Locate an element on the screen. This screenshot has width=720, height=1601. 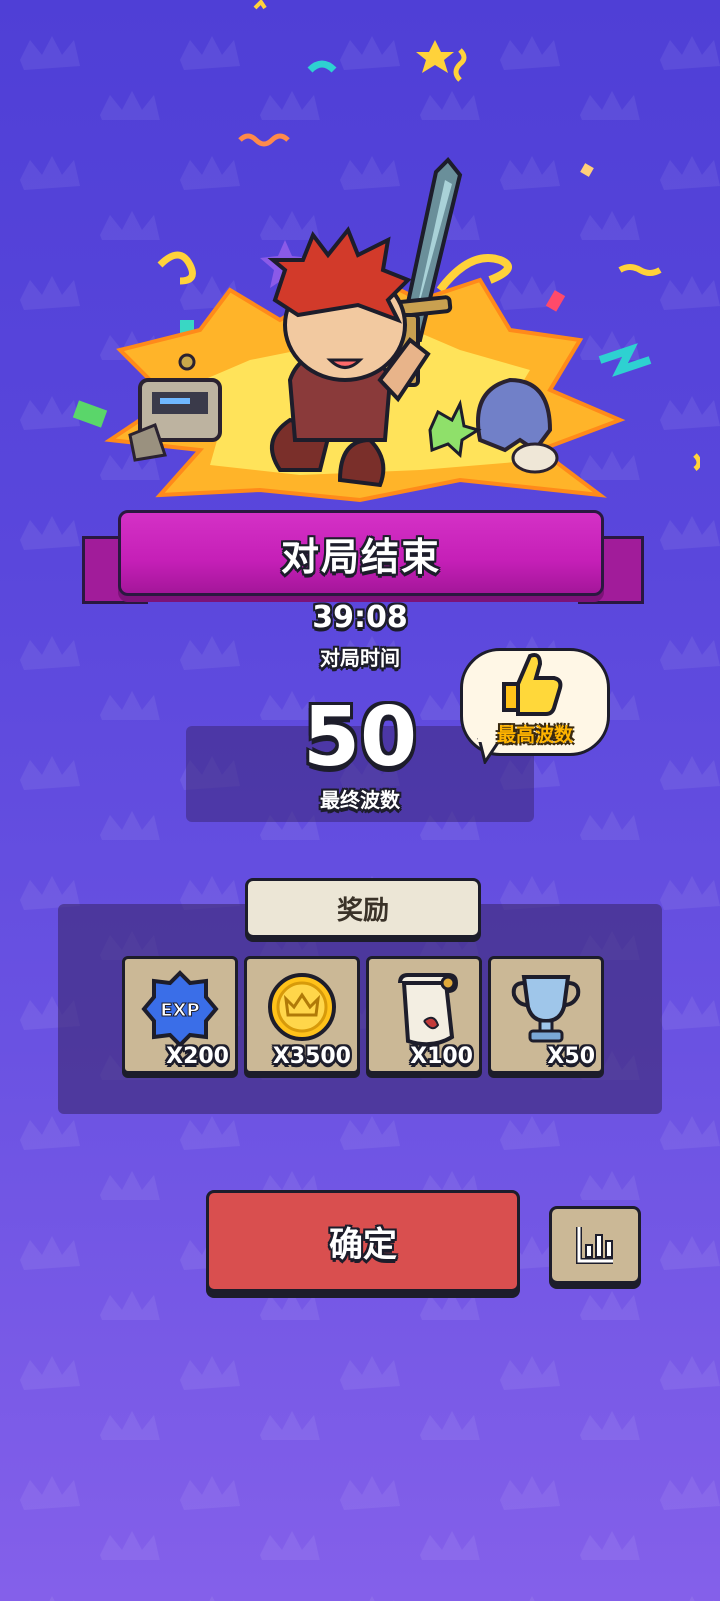
reward-qty: X100 is located at coordinates (441, 1056).